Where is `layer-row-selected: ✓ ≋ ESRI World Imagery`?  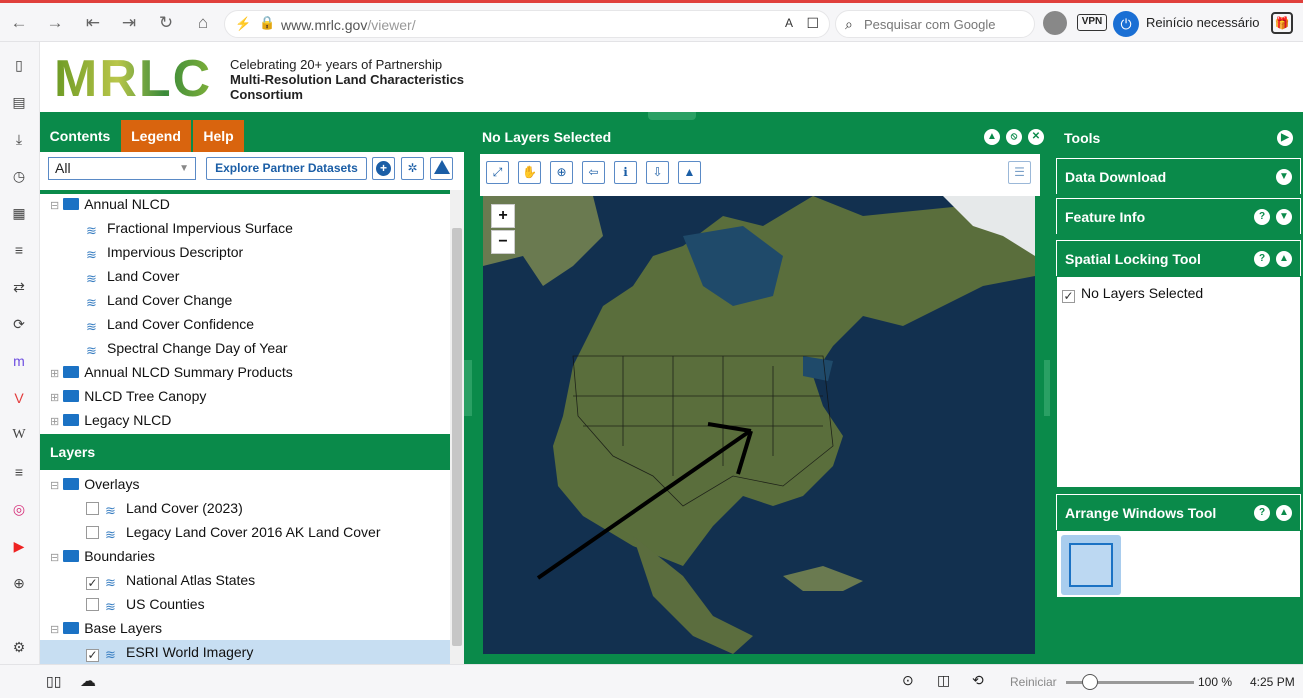
layer-row-selected: ✓ ≋ ESRI World Imagery is located at coordinates (169, 652).